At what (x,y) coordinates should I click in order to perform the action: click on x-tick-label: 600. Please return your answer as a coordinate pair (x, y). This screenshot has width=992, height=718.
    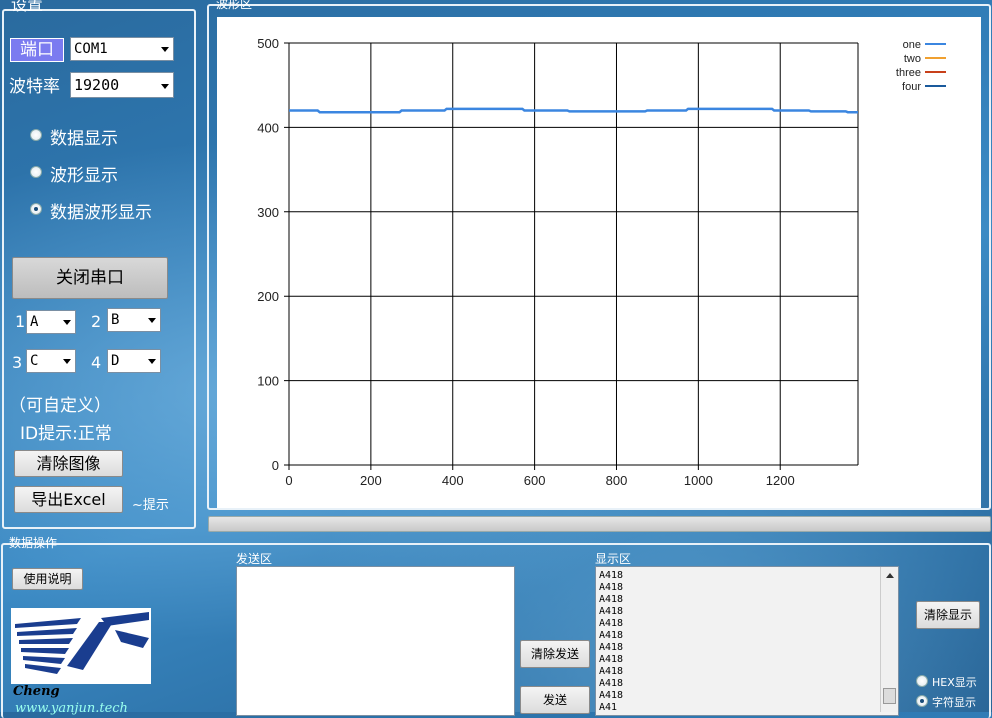
    Looking at the image, I should click on (535, 480).